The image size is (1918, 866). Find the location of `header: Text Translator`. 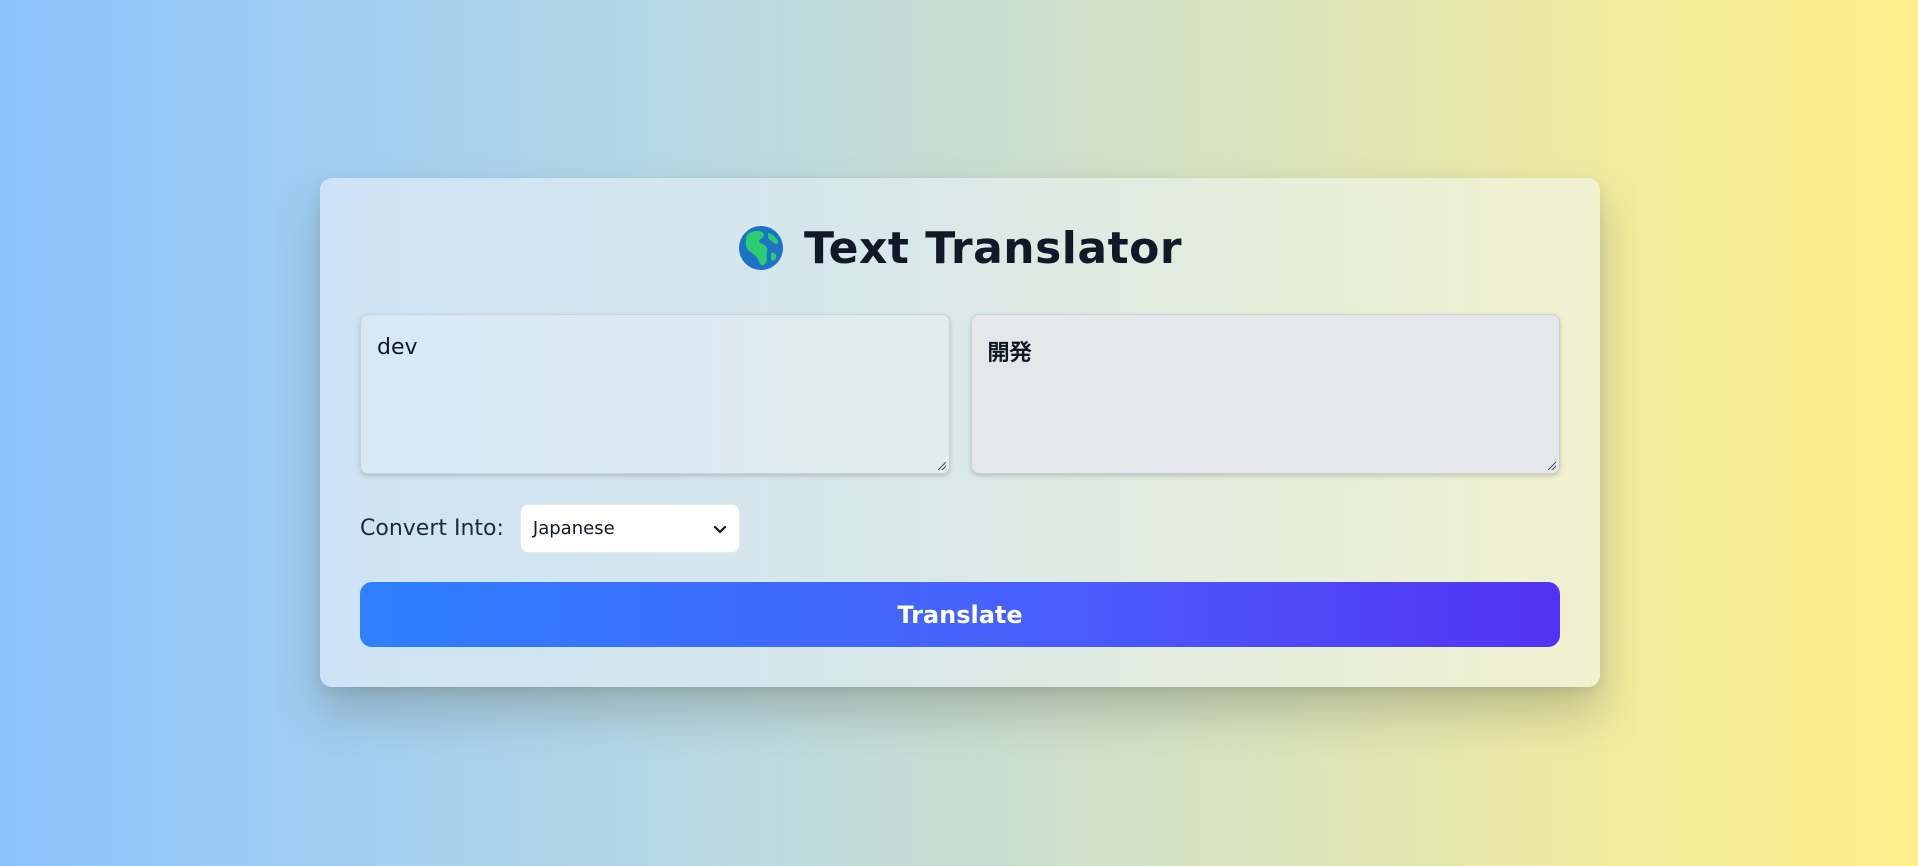

header: Text Translator is located at coordinates (960, 248).